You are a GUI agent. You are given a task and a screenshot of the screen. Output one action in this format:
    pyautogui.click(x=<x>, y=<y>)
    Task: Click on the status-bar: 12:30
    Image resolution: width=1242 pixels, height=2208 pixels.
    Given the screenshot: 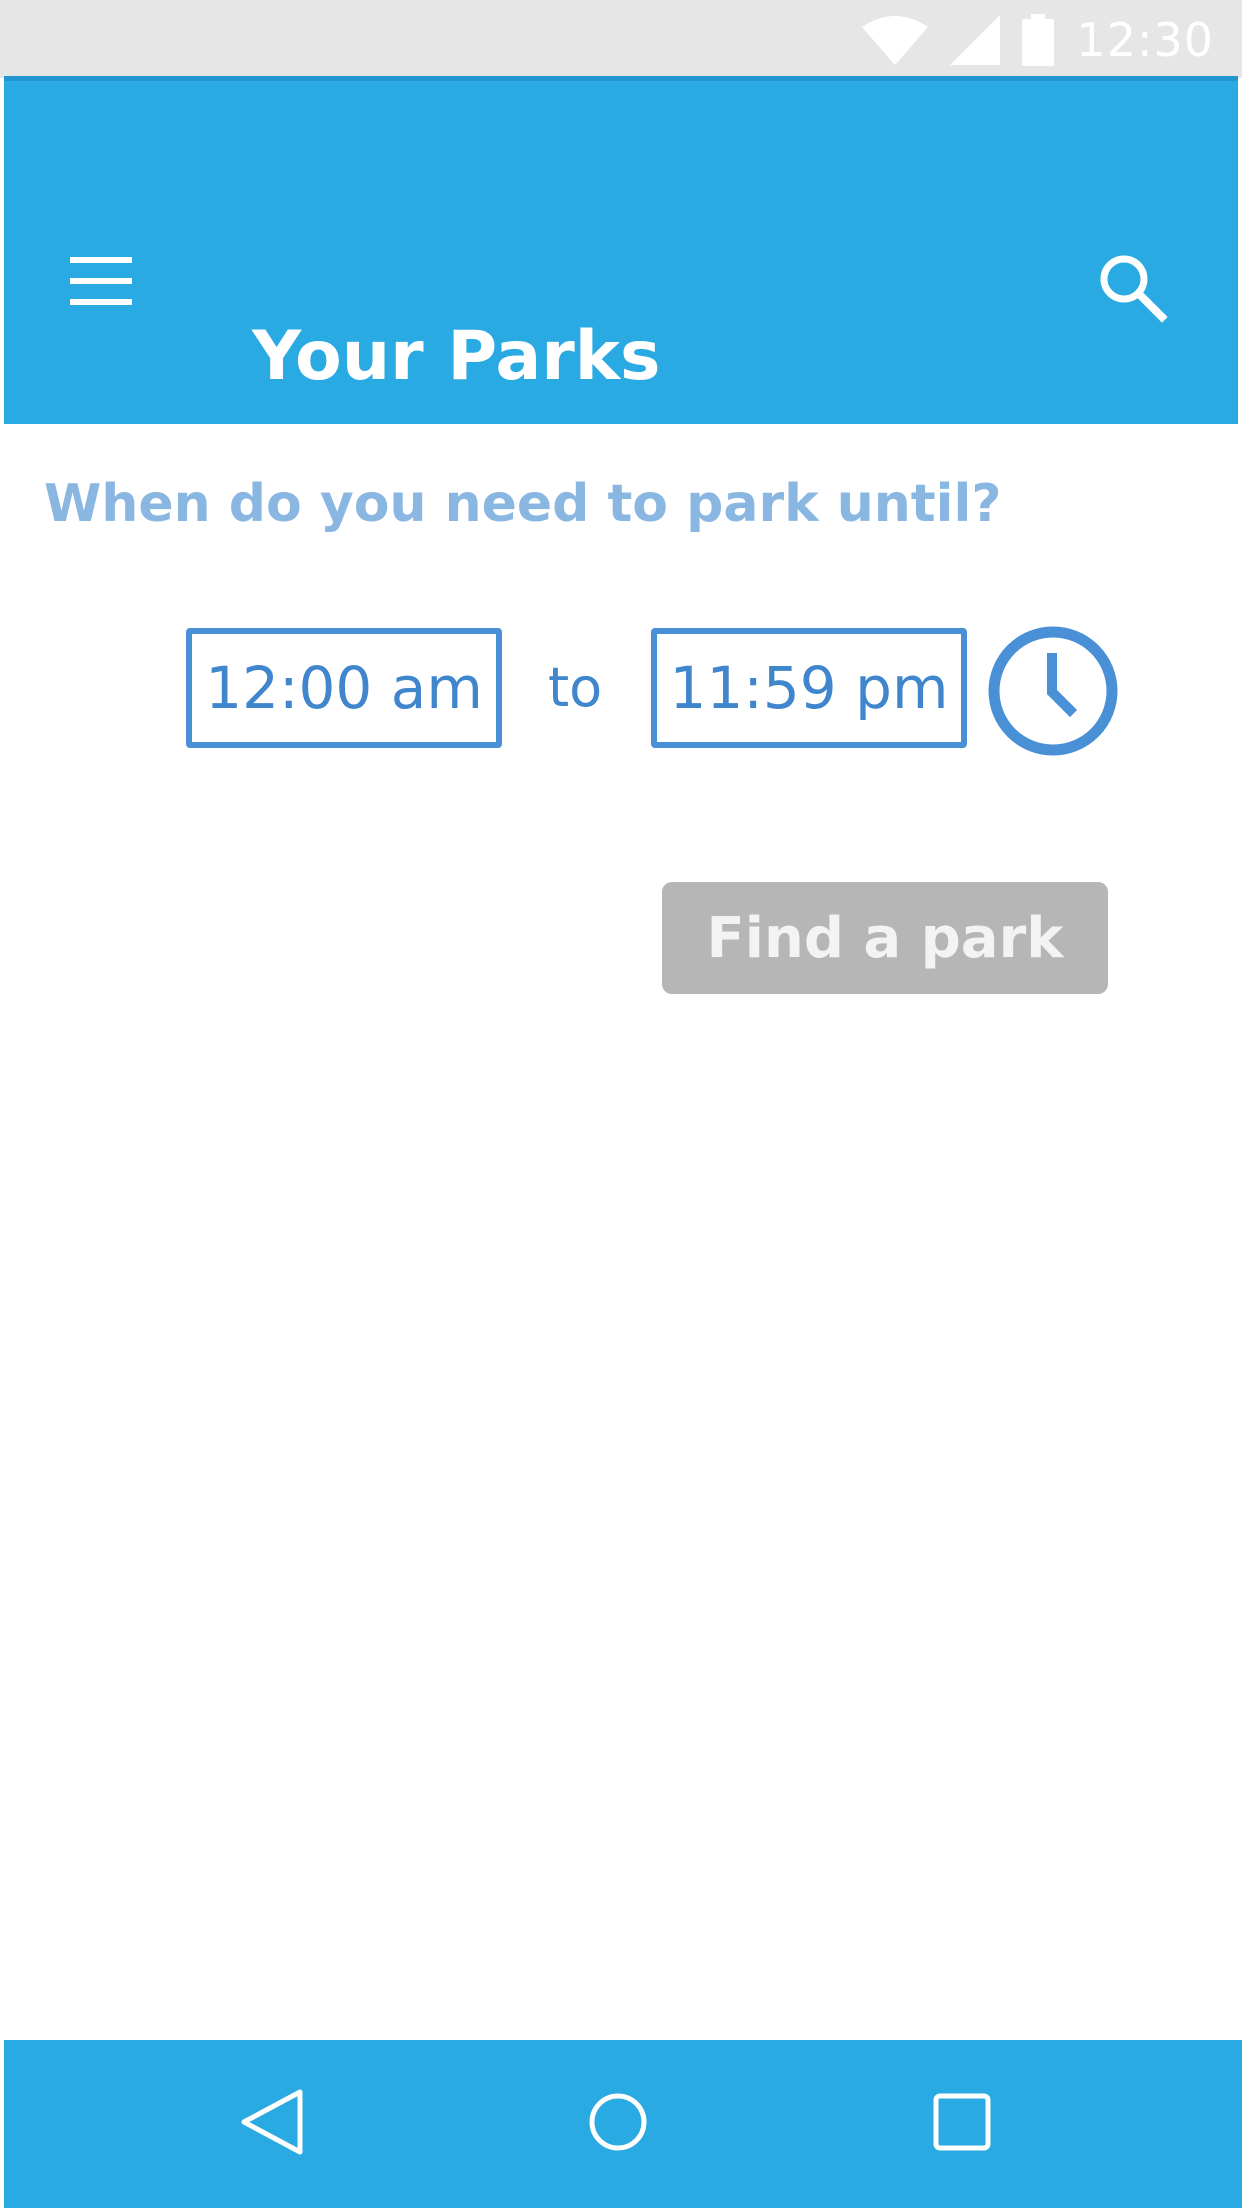 What is the action you would take?
    pyautogui.click(x=621, y=39)
    